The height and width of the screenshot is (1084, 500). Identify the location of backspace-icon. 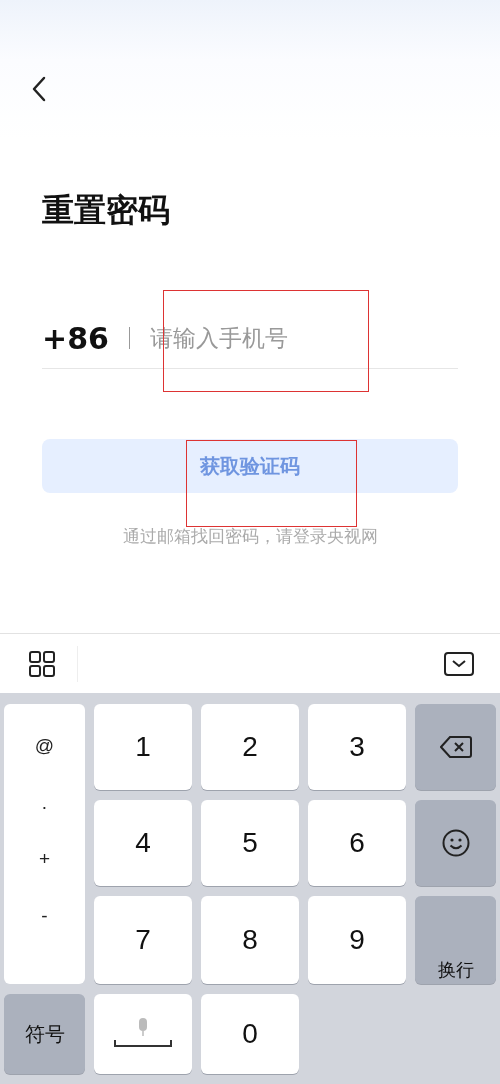
(455, 747).